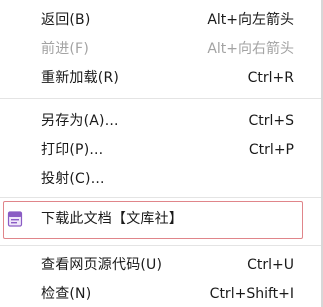  What do you see at coordinates (160, 78) in the screenshot?
I see `menu-item-reload: 重新加载(R) Ctrl+R` at bounding box center [160, 78].